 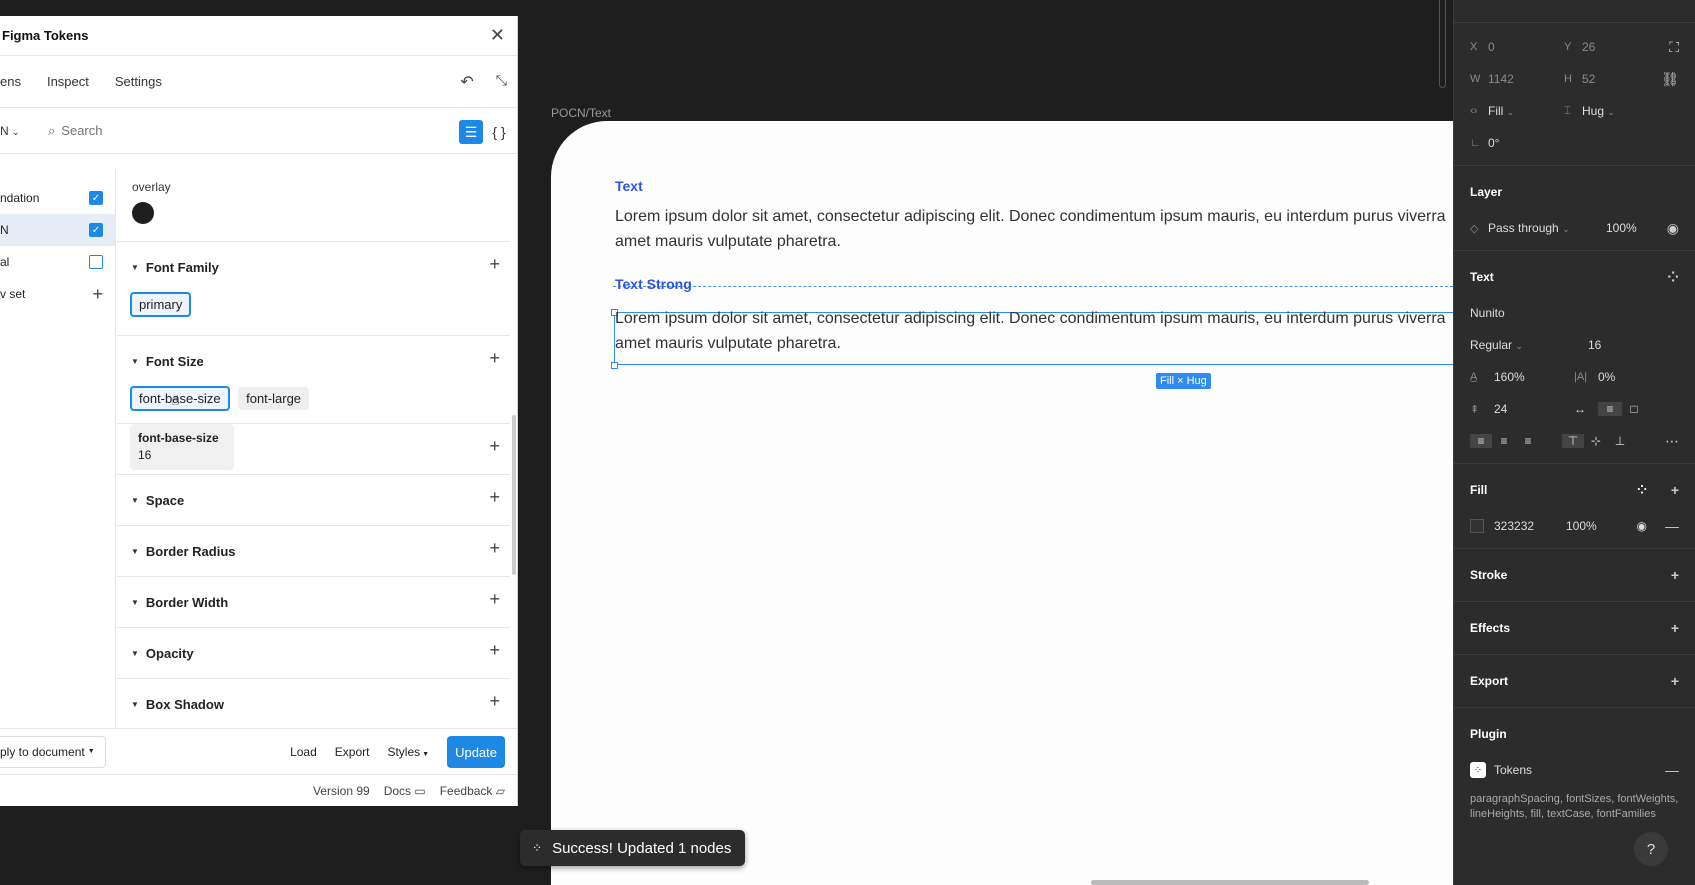 What do you see at coordinates (53, 751) in the screenshot?
I see `apply-to-button: ply to document ▼` at bounding box center [53, 751].